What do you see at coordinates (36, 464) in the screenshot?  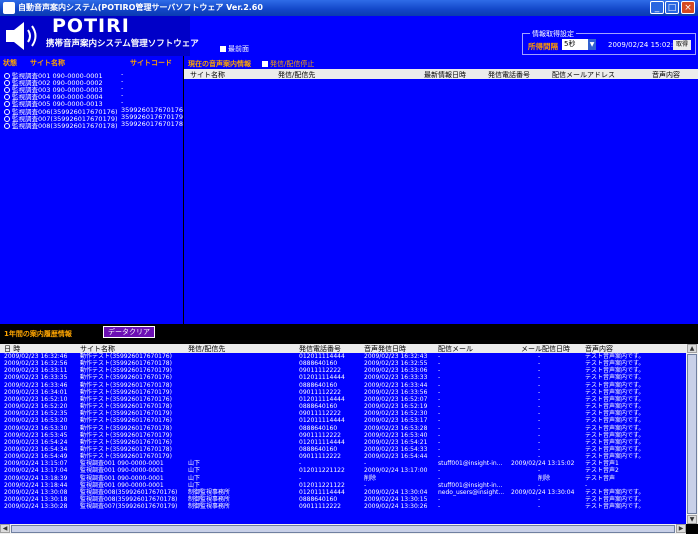 I see `cell-datetime: 2009/02/24 13:15:07` at bounding box center [36, 464].